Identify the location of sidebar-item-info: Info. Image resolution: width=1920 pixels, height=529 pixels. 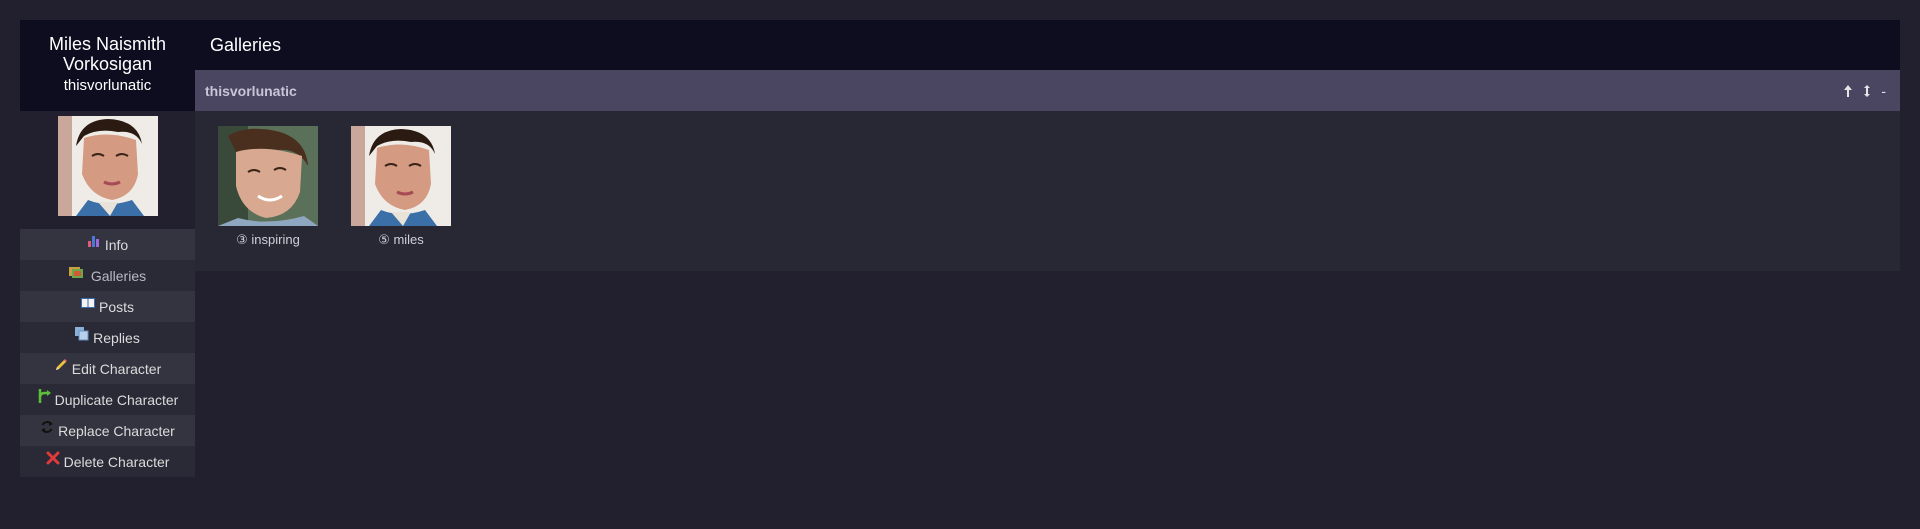
(107, 244).